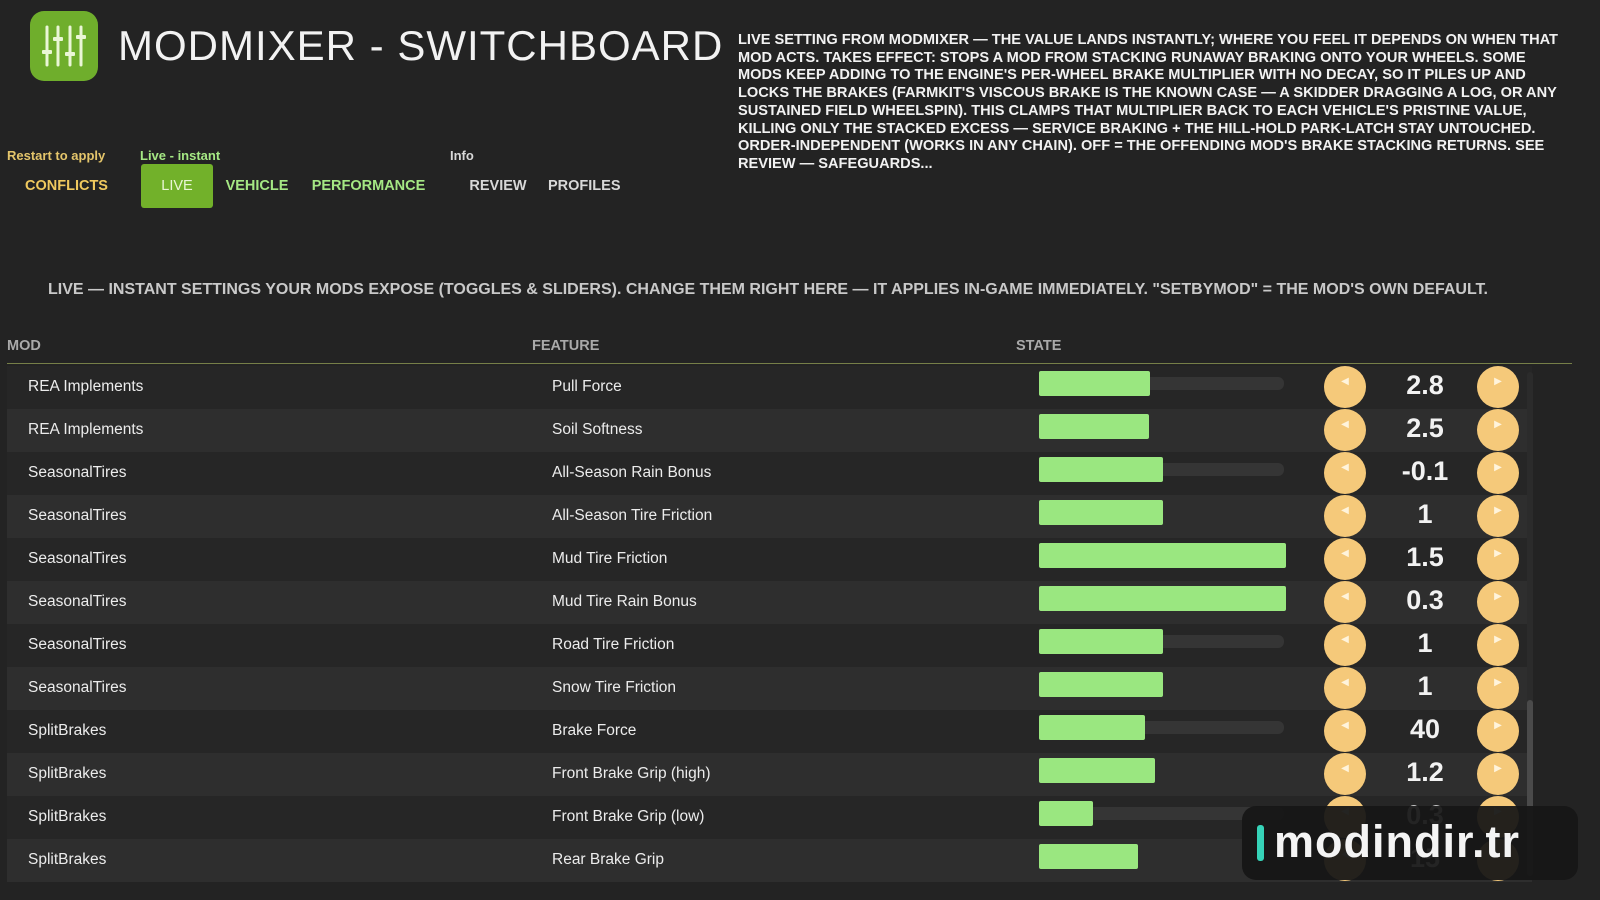 The height and width of the screenshot is (900, 1600). I want to click on app-title: MODMIXER - SWITCHBOARD, so click(421, 45).